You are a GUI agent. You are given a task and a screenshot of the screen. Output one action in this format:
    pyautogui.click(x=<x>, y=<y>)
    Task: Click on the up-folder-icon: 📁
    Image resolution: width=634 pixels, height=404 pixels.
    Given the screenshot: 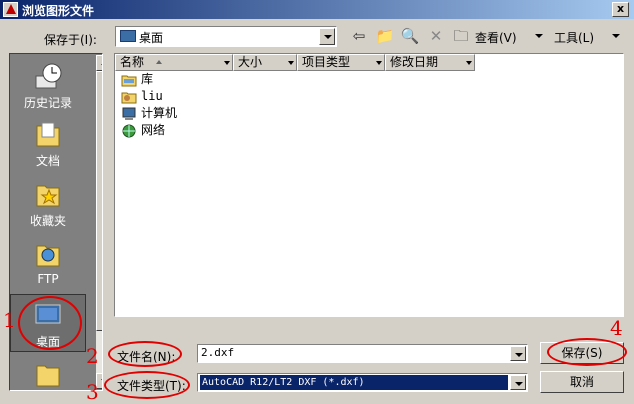 What is the action you would take?
    pyautogui.click(x=385, y=36)
    